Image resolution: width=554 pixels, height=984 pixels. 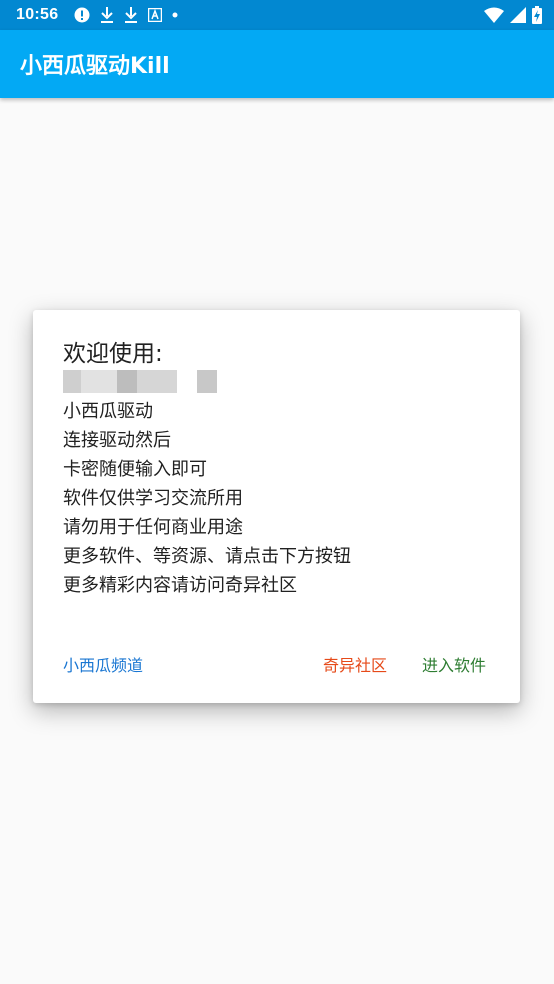 I want to click on redacted-text, so click(x=278, y=382).